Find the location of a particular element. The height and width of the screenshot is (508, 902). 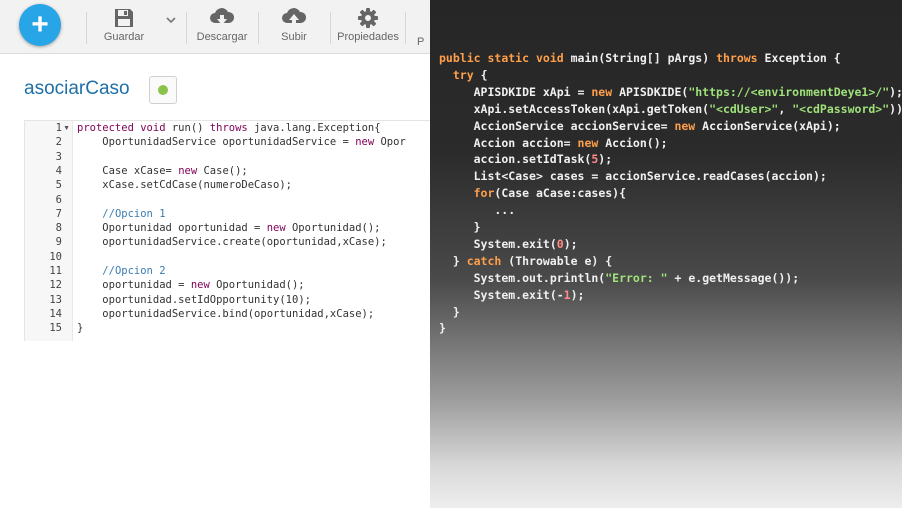

code-line: xCase.setCdCase(numeroDeCaso); is located at coordinates (197, 185).